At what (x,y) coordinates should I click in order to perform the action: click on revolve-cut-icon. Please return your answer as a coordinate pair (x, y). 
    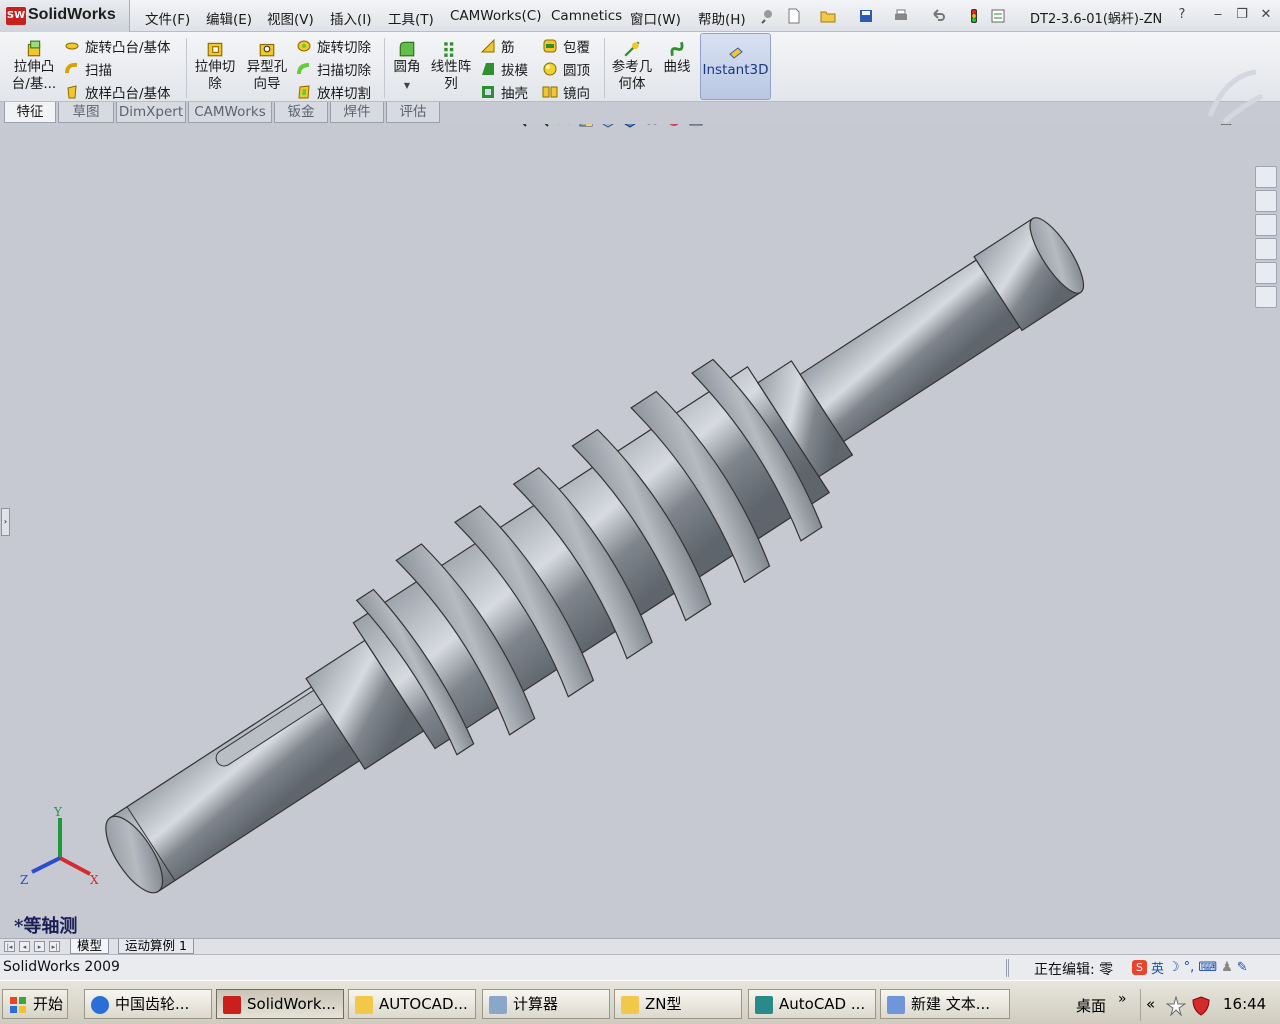
    Looking at the image, I should click on (304, 46).